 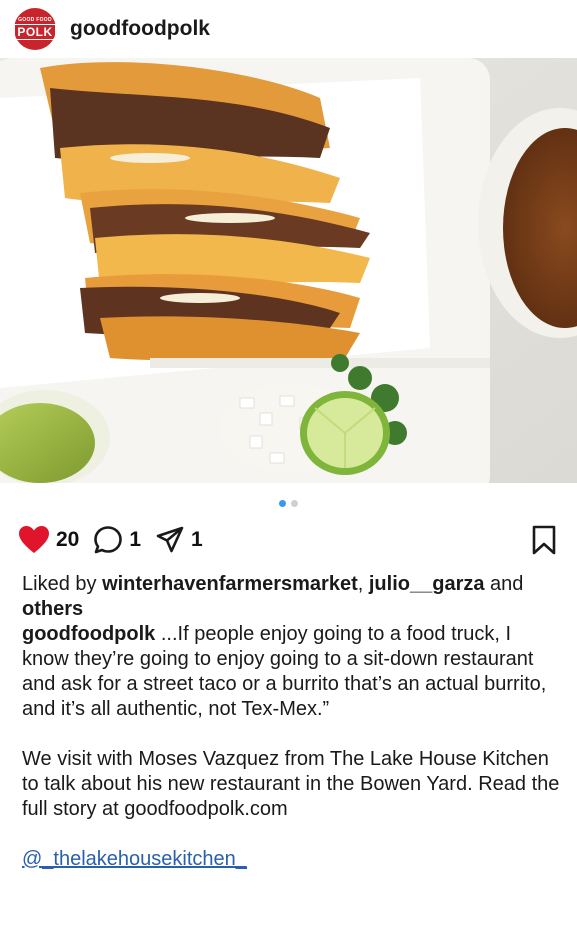 What do you see at coordinates (288, 29) in the screenshot?
I see `post-header: GOOD FOOD POLK goodfoodpolk` at bounding box center [288, 29].